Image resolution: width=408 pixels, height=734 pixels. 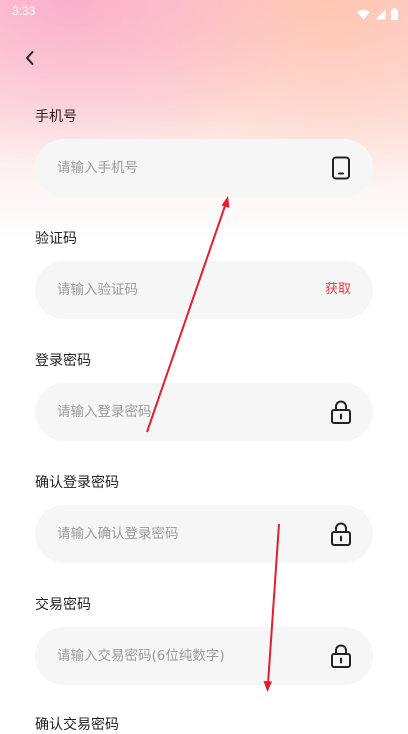 What do you see at coordinates (63, 361) in the screenshot?
I see `login-password-label: 登录密码` at bounding box center [63, 361].